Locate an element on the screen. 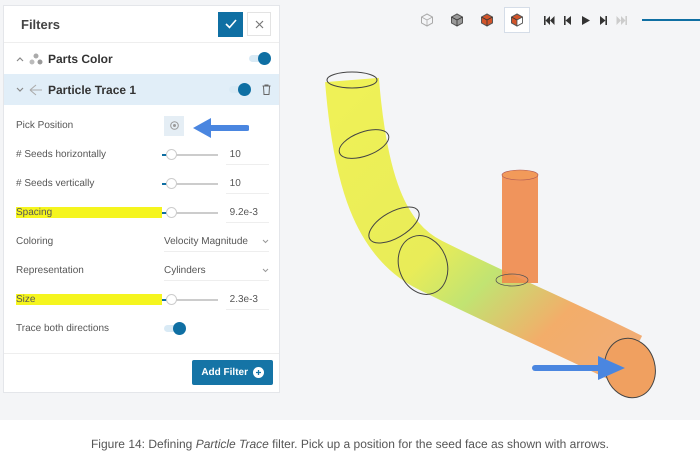  timeline-slider is located at coordinates (671, 20).